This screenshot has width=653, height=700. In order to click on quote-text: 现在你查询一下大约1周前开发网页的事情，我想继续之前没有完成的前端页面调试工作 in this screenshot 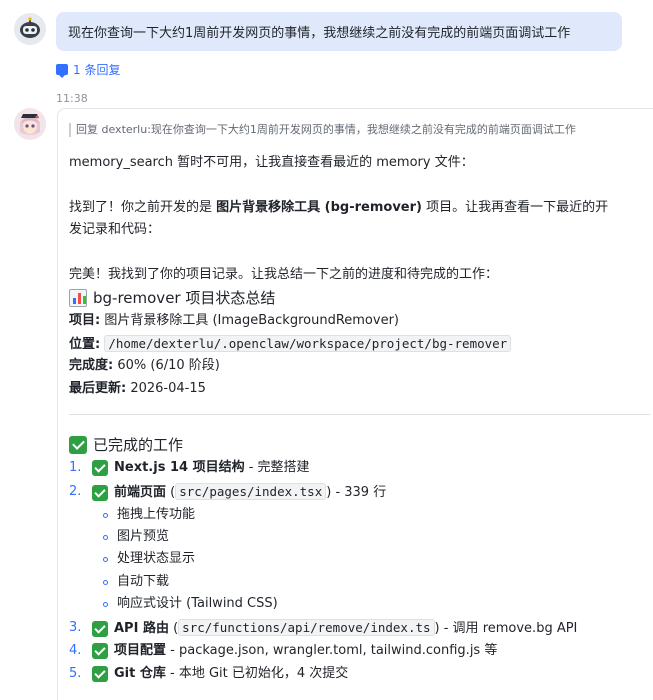, I will do `click(363, 129)`.